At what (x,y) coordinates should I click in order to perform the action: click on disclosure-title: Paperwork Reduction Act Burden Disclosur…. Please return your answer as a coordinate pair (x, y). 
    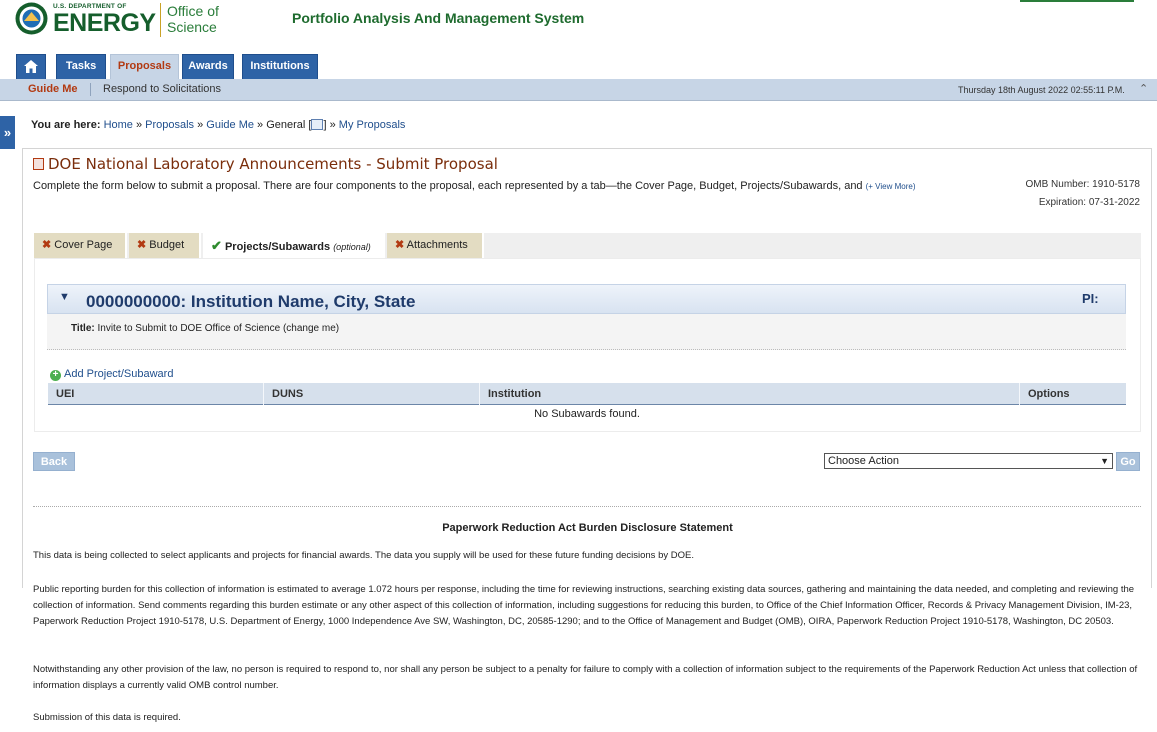
    Looking at the image, I should click on (587, 528).